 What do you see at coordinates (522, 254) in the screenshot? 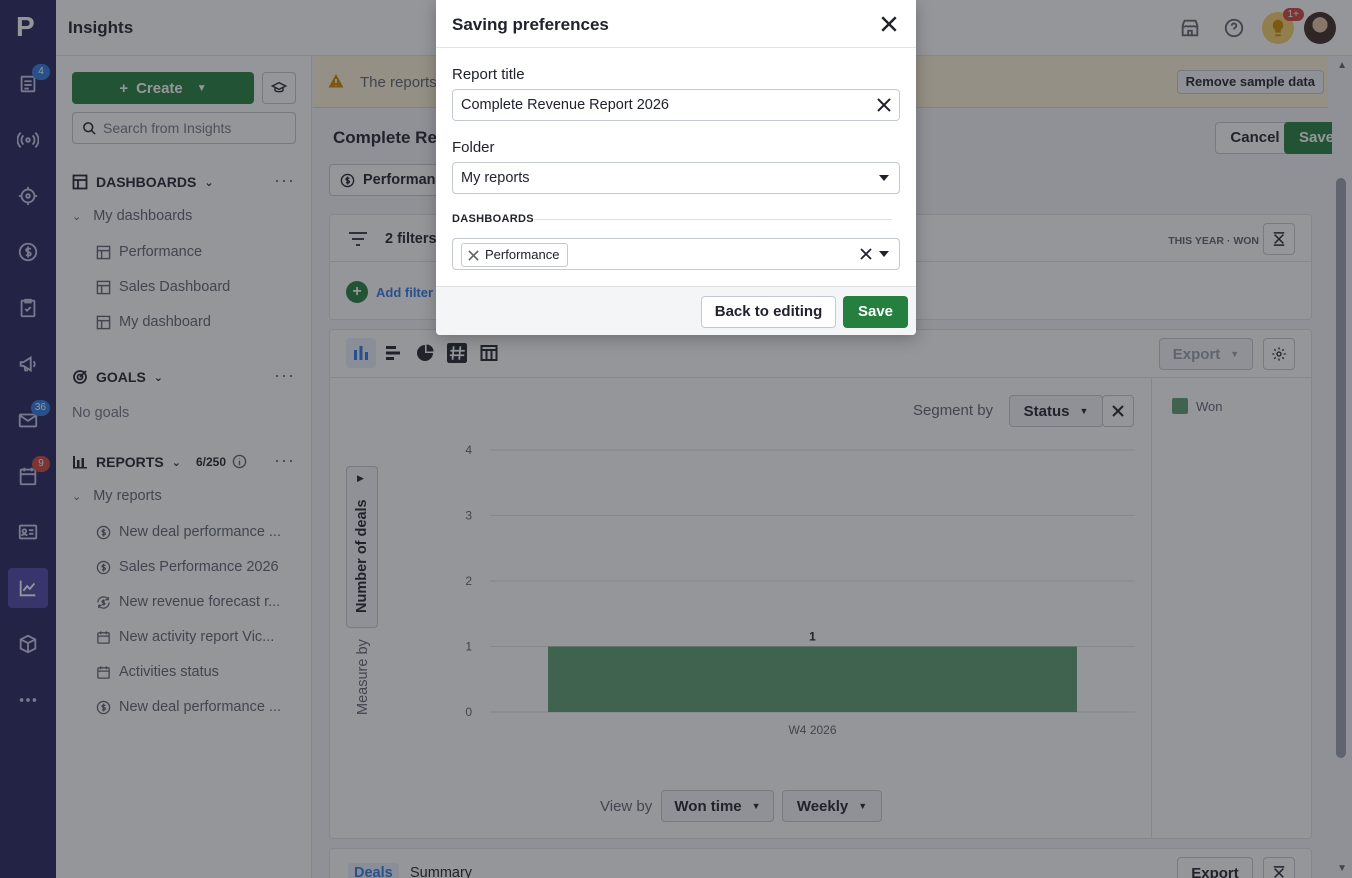
I see `dashboard-chip-label: Performance` at bounding box center [522, 254].